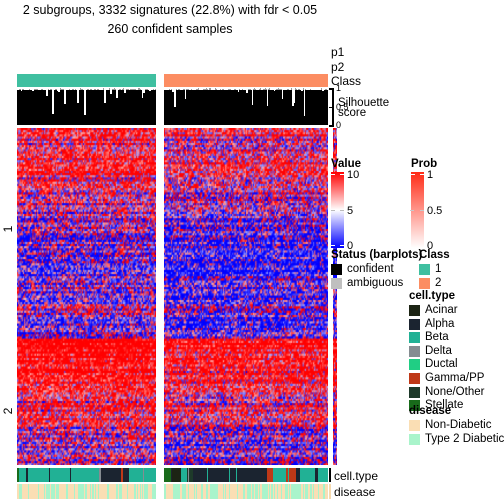 The width and height of the screenshot is (504, 504). I want to click on legend-title-cell-type: cell.type, so click(432, 296).